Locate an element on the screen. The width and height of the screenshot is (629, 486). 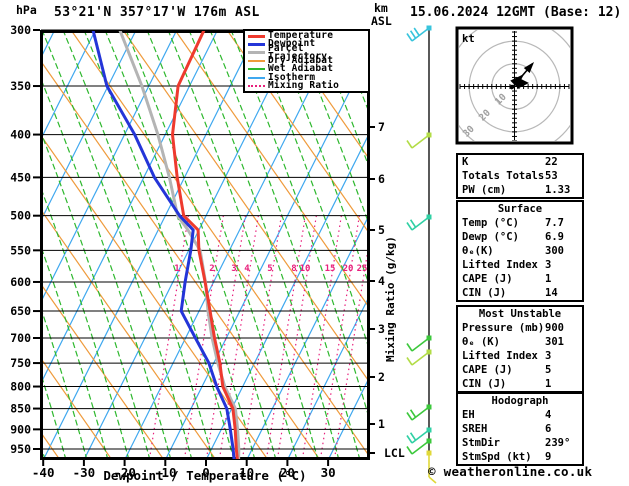
row-value: 22 is located at coordinates (551, 162).